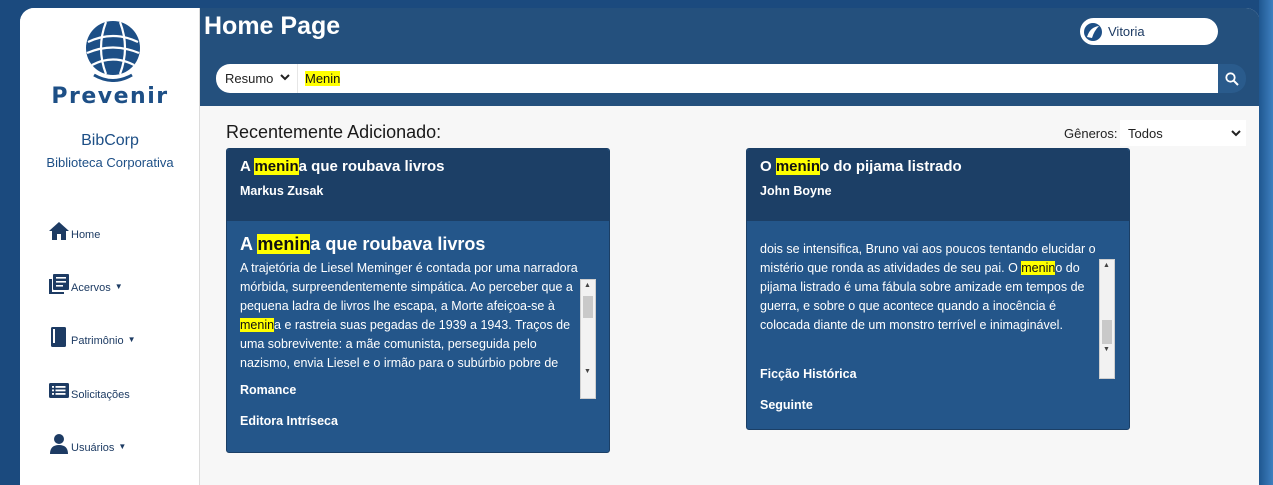 Image resolution: width=1273 pixels, height=485 pixels. Describe the element at coordinates (100, 395) in the screenshot. I see `sidebar-item-label: Solicitações` at that location.